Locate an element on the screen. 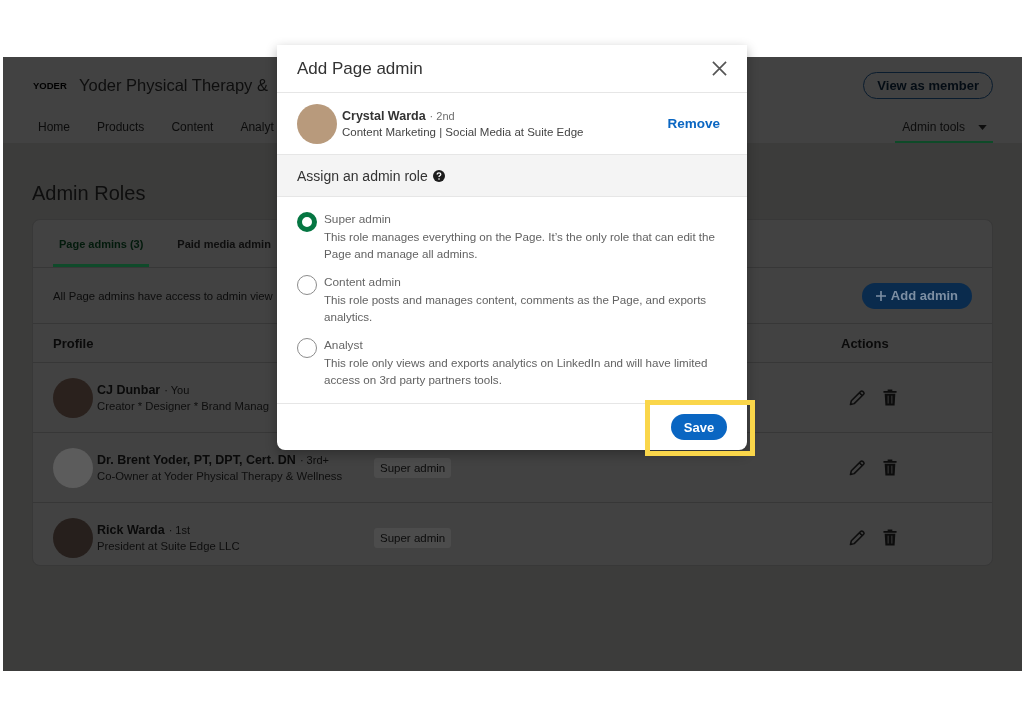 This screenshot has width=1024, height=728. person-name: CJ Dunbar is located at coordinates (129, 390).